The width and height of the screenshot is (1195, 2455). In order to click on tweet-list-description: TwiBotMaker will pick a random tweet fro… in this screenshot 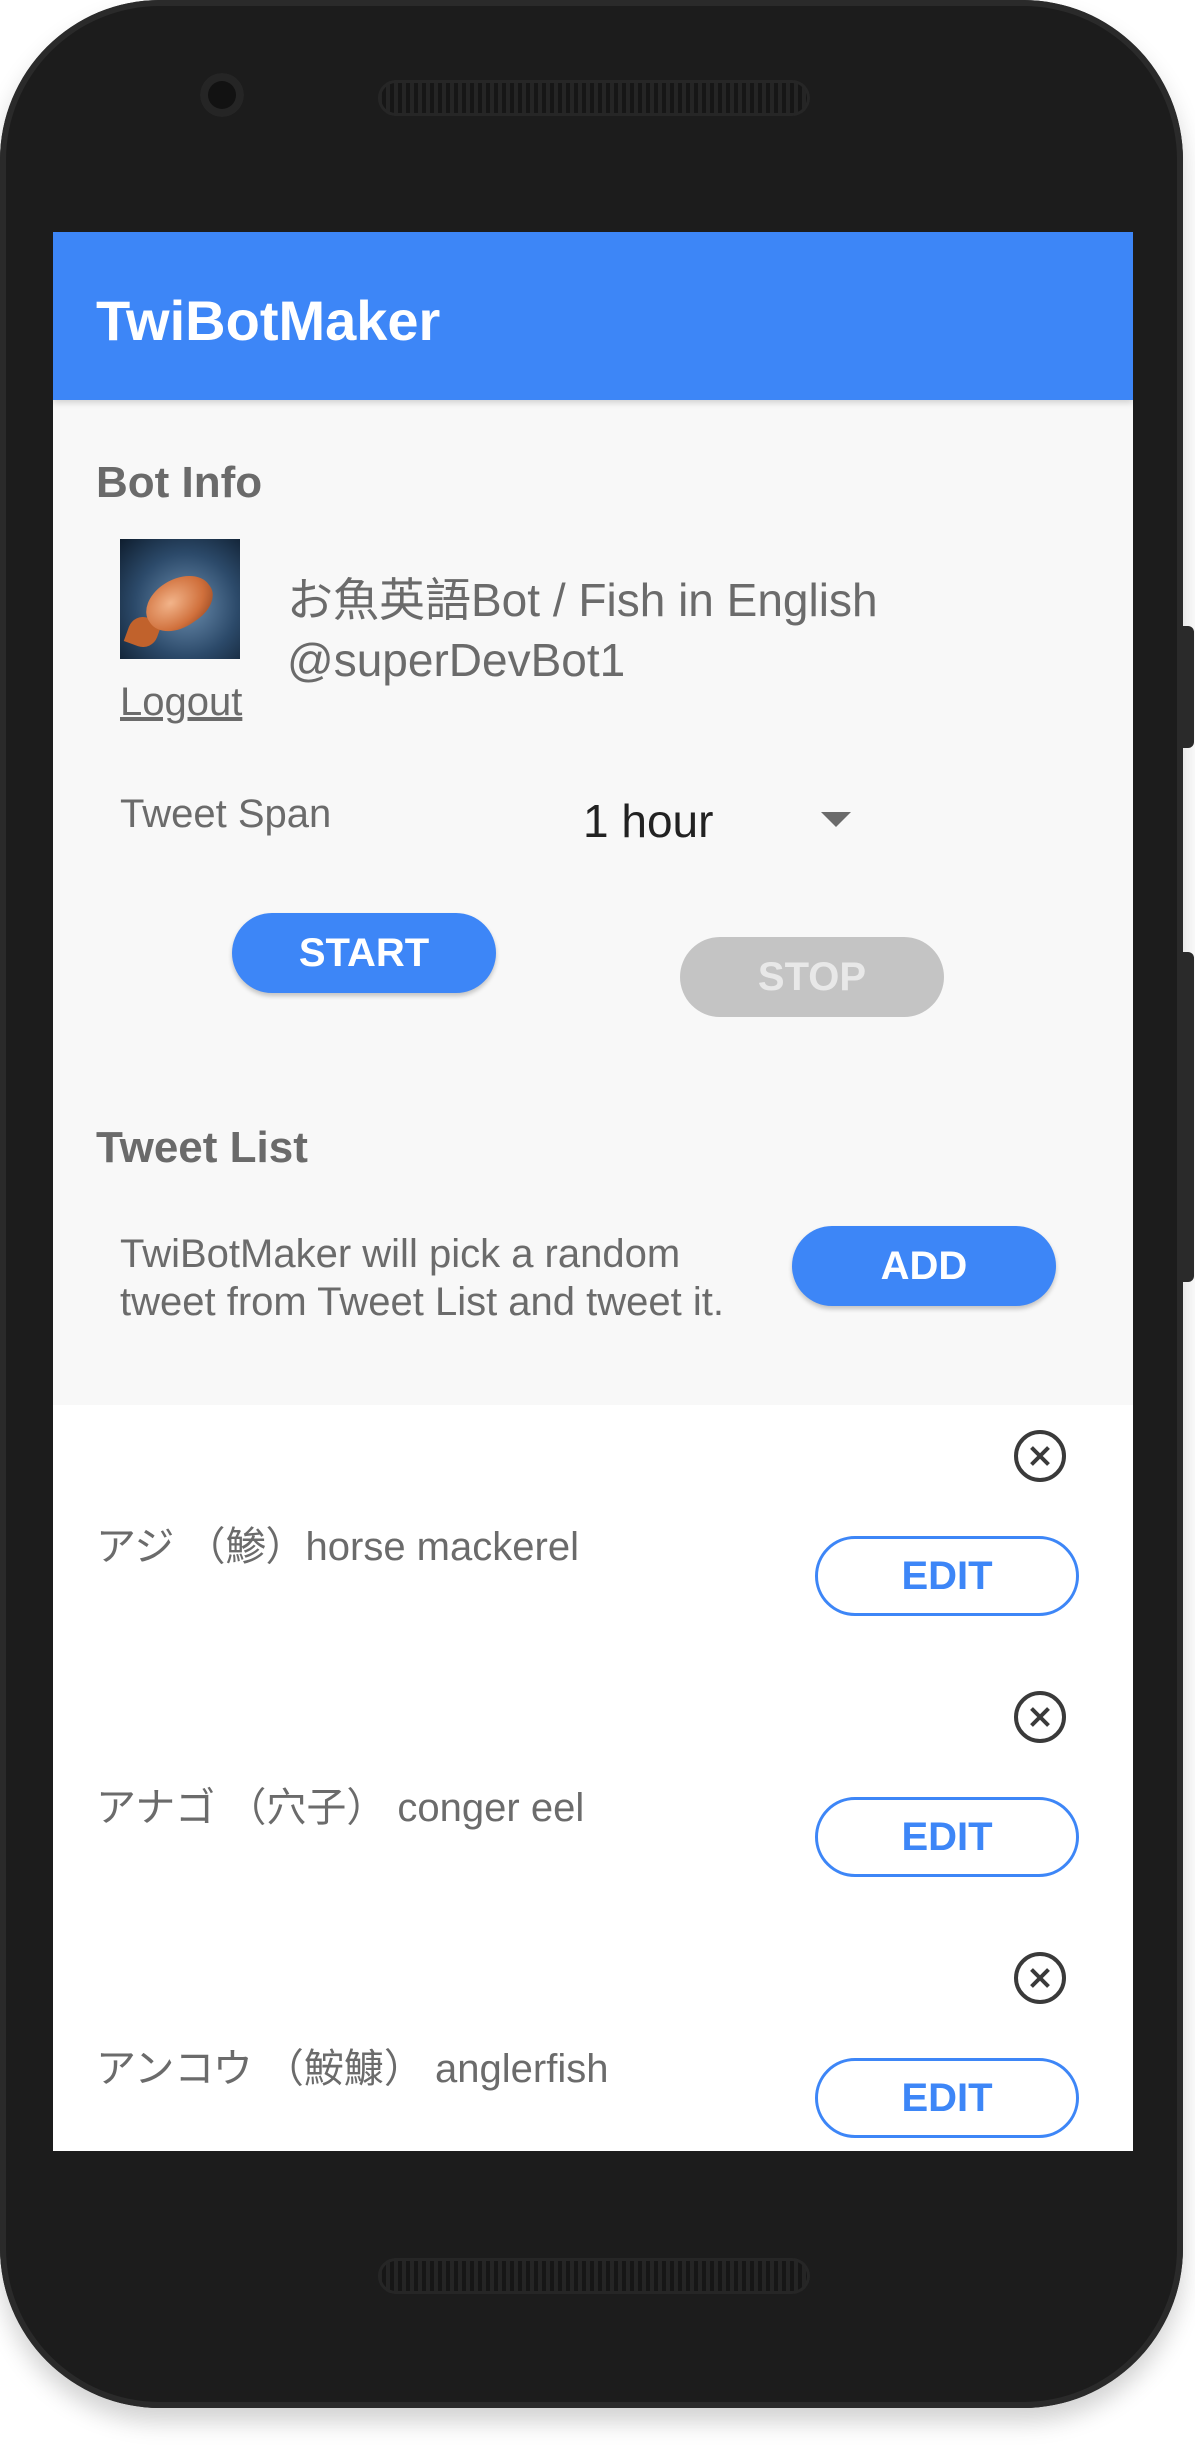, I will do `click(422, 1278)`.